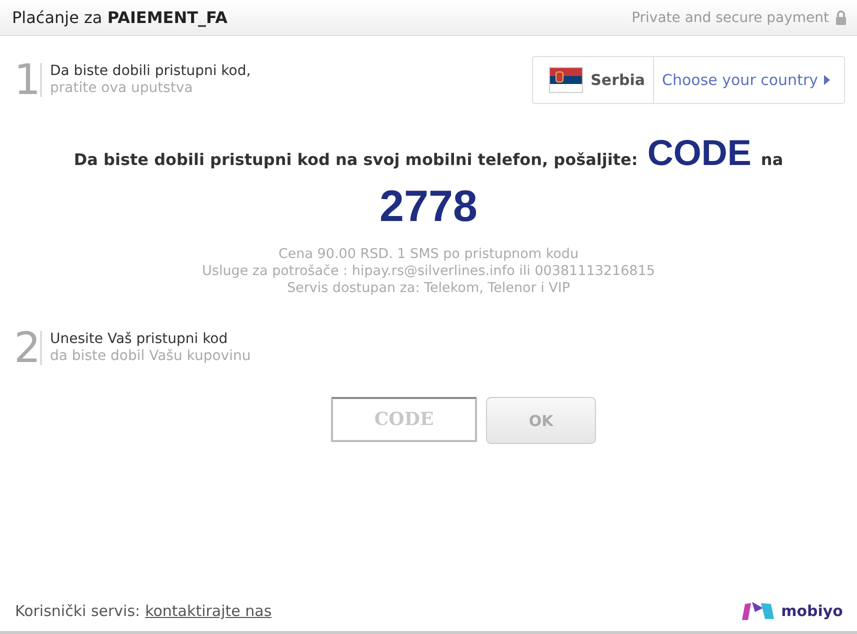 Image resolution: width=857 pixels, height=634 pixels. What do you see at coordinates (617, 80) in the screenshot?
I see `country-name: Serbia` at bounding box center [617, 80].